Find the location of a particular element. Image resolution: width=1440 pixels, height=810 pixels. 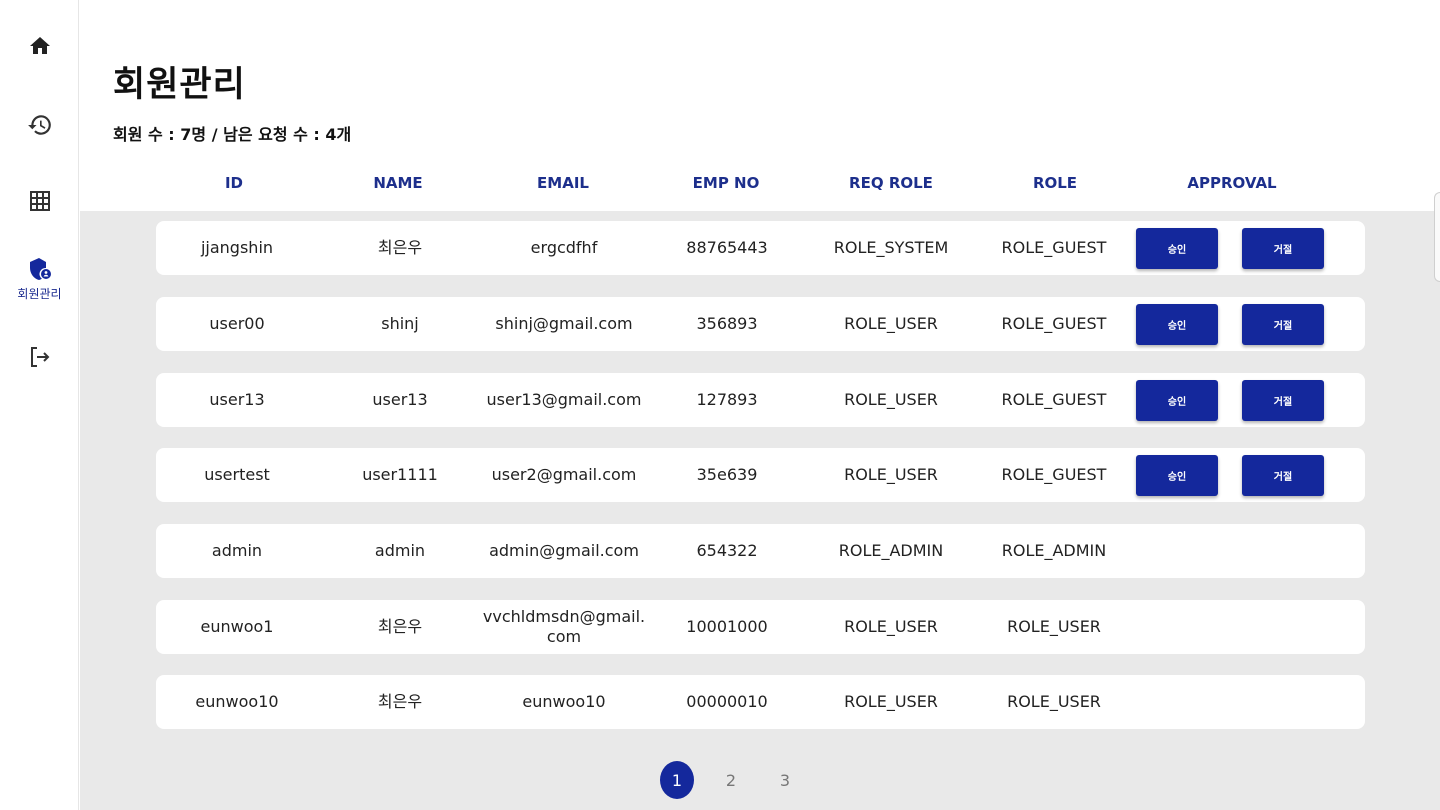

cell-id: jjangshin is located at coordinates (237, 247).